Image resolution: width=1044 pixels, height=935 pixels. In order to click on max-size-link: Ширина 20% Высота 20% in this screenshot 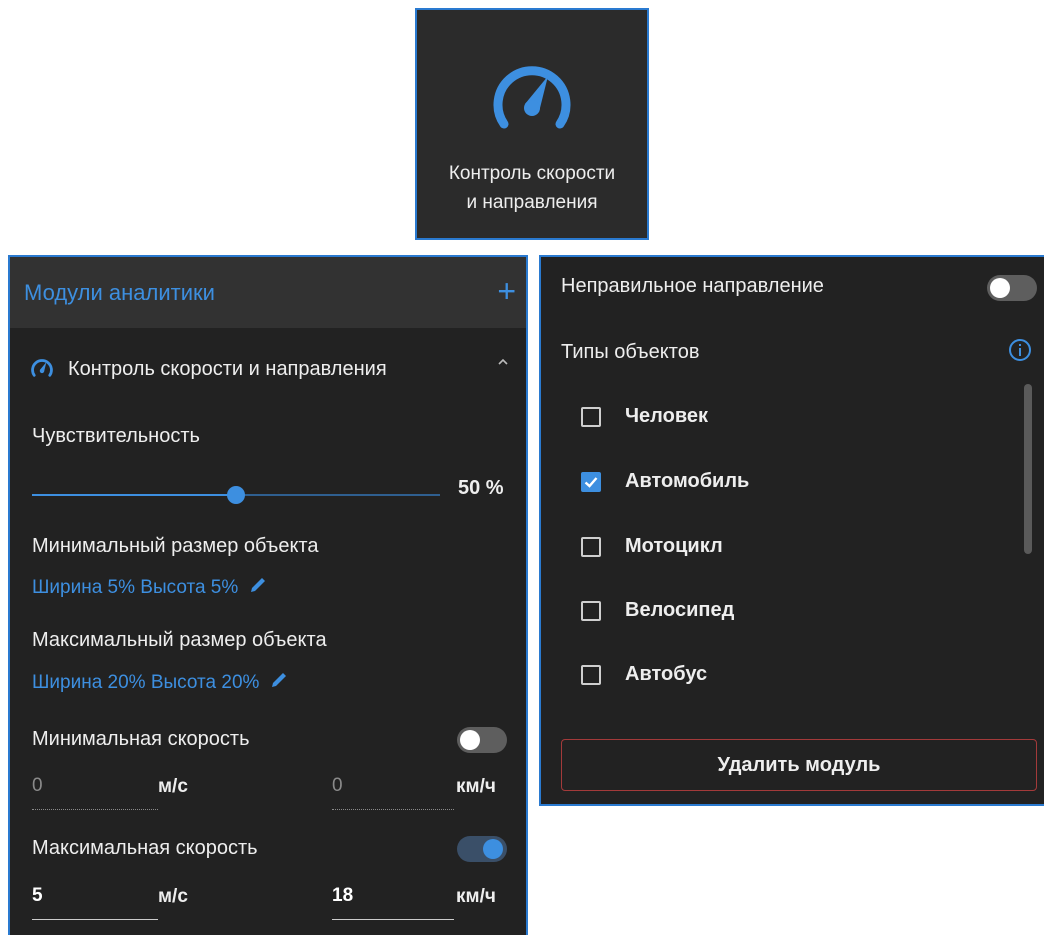, I will do `click(160, 683)`.